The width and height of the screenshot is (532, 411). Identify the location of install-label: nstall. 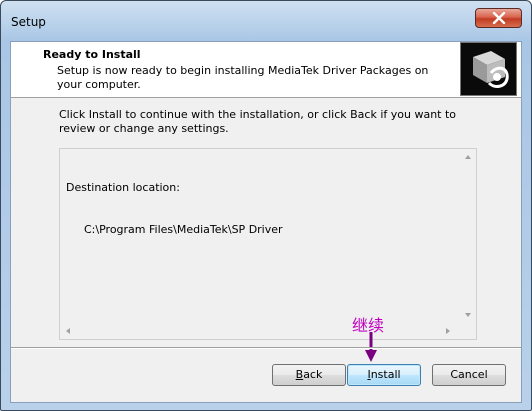
(385, 374).